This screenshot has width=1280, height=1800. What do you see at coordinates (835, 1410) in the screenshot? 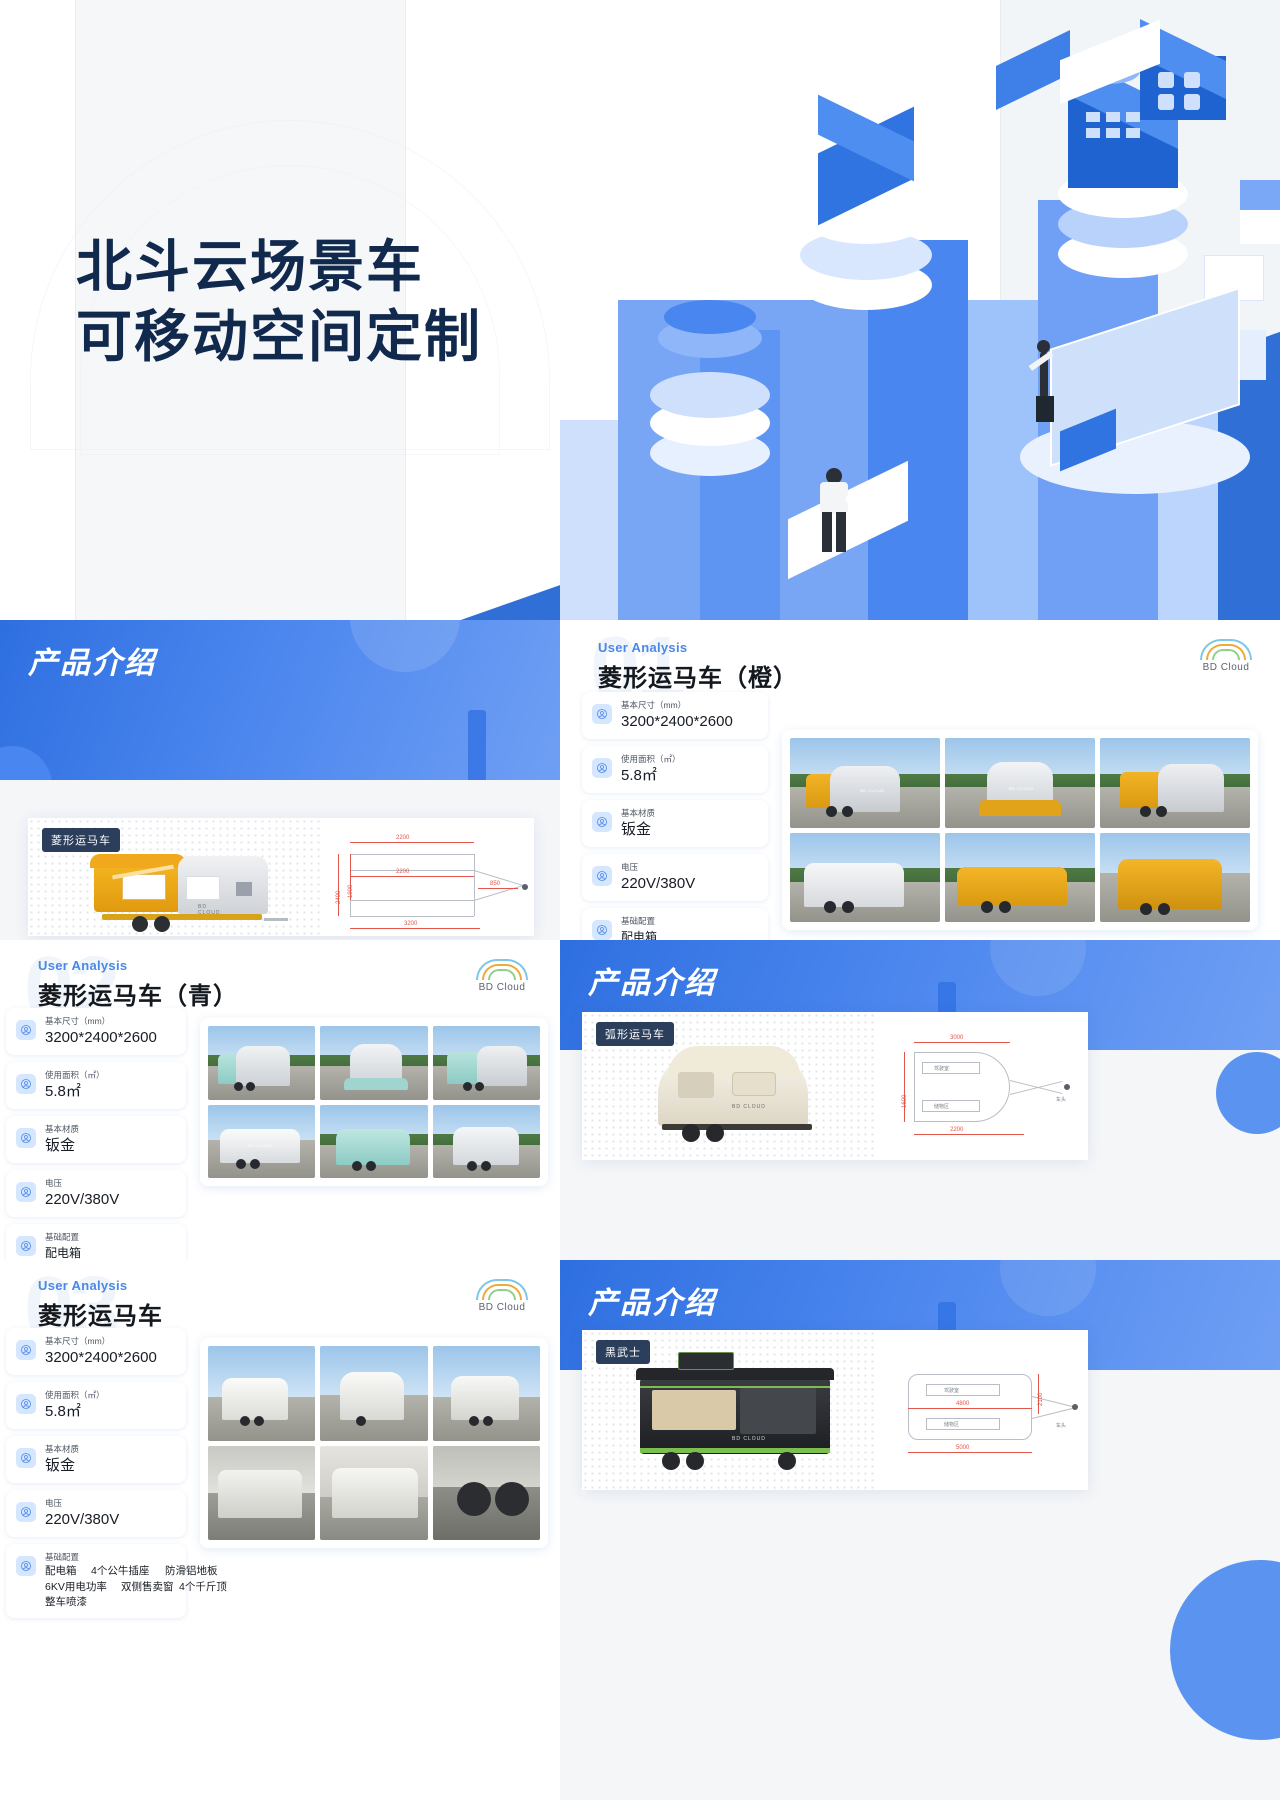
I see `figure-card-3: 黑武士 BD CLOUD 4800 5000 2100 车头 驾驶室 储物区` at bounding box center [835, 1410].